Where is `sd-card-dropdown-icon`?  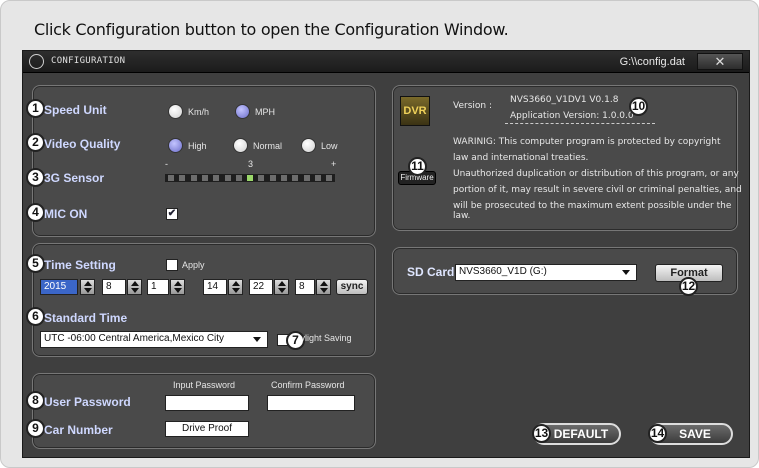 sd-card-dropdown-icon is located at coordinates (626, 272).